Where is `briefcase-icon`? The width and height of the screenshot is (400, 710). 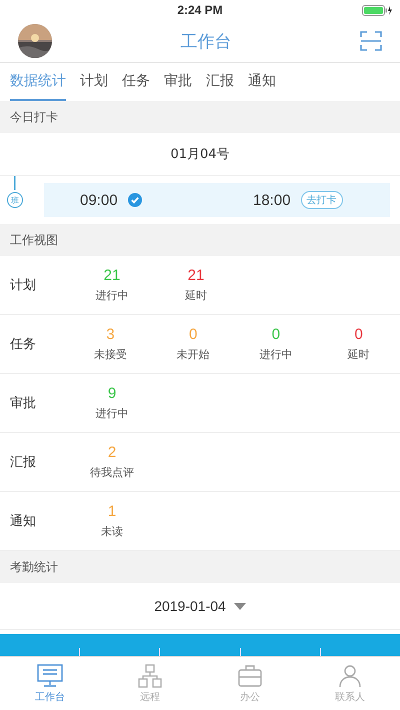
briefcase-icon is located at coordinates (250, 676).